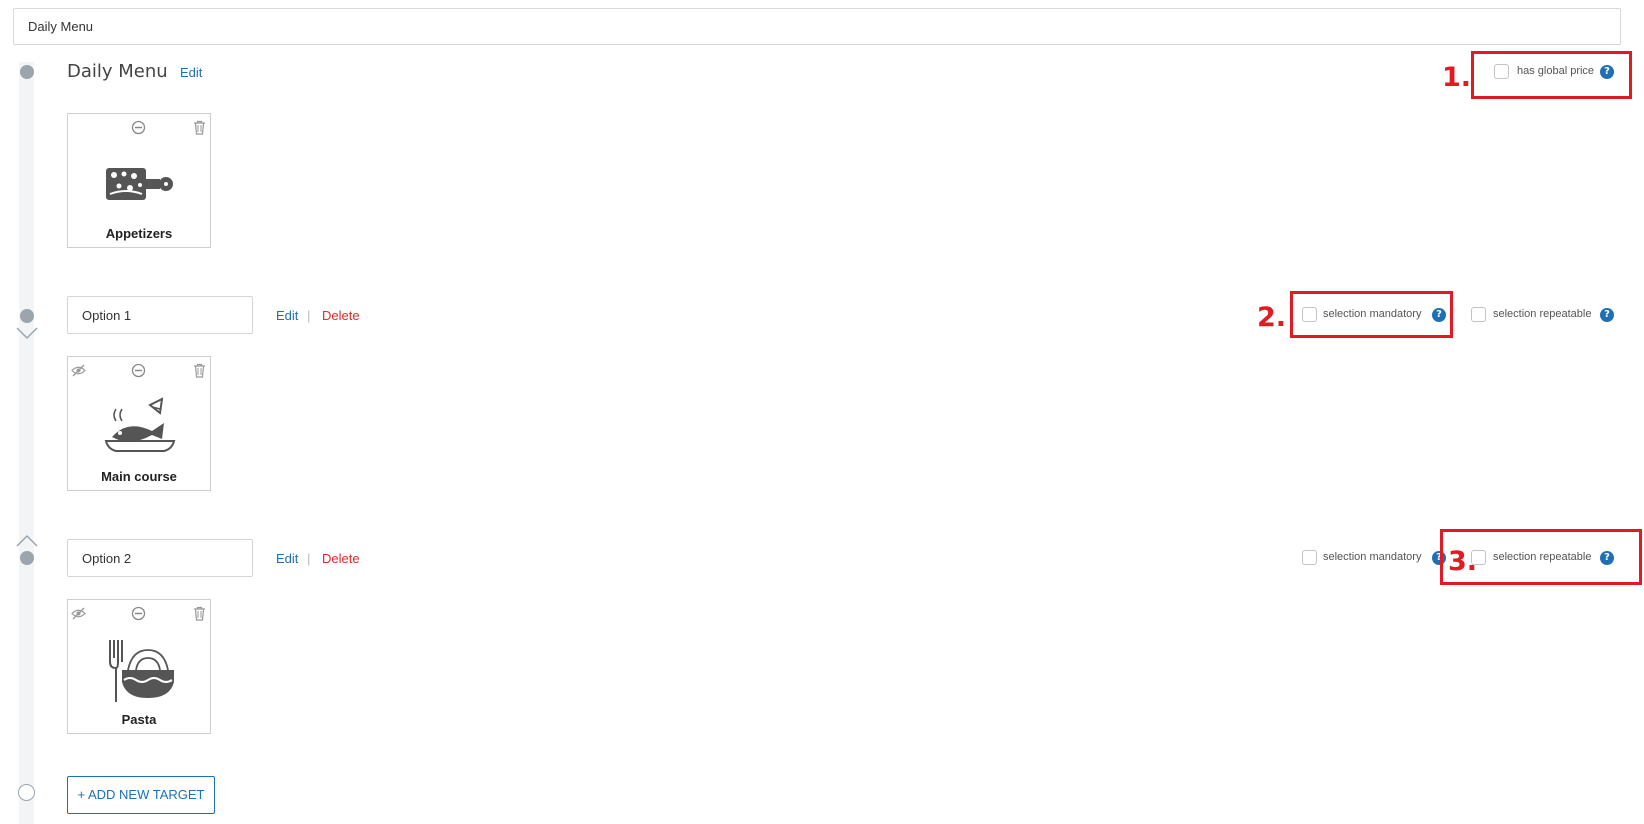 The image size is (1644, 824). I want to click on card-label: Appetizers, so click(139, 233).